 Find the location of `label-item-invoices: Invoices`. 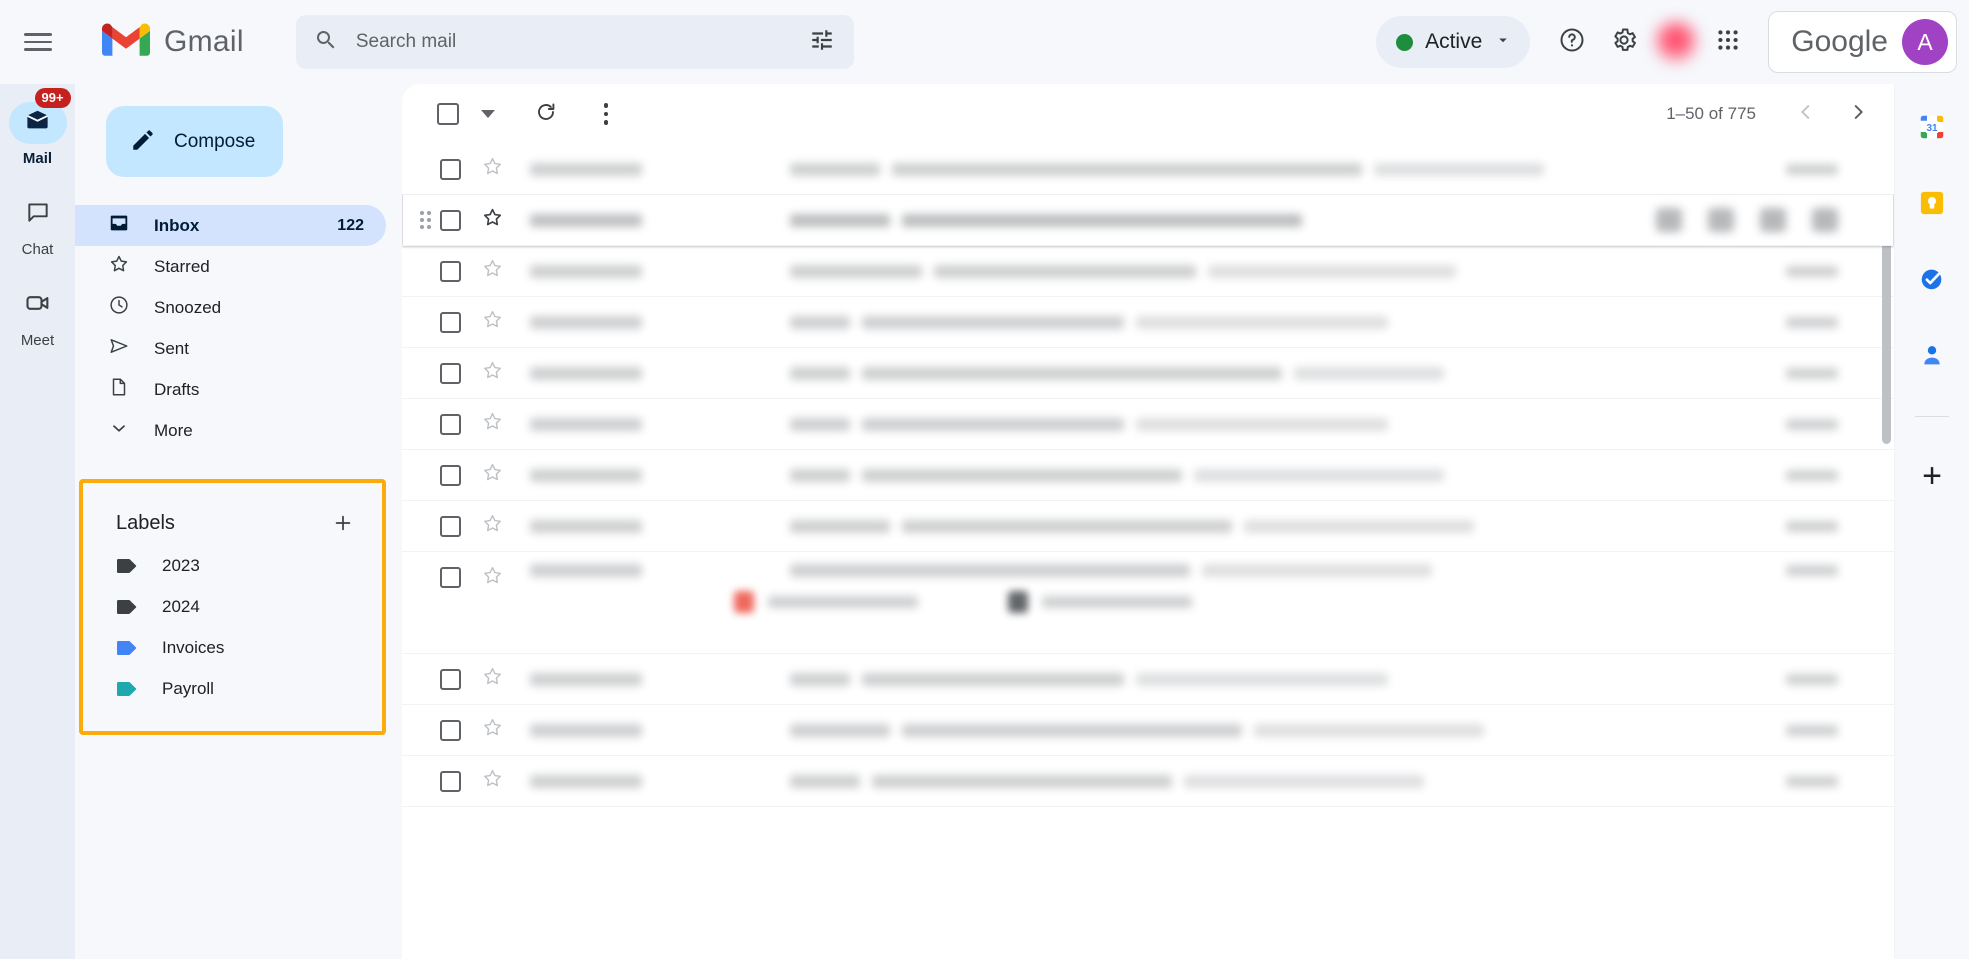

label-item-invoices: Invoices is located at coordinates (228, 647).